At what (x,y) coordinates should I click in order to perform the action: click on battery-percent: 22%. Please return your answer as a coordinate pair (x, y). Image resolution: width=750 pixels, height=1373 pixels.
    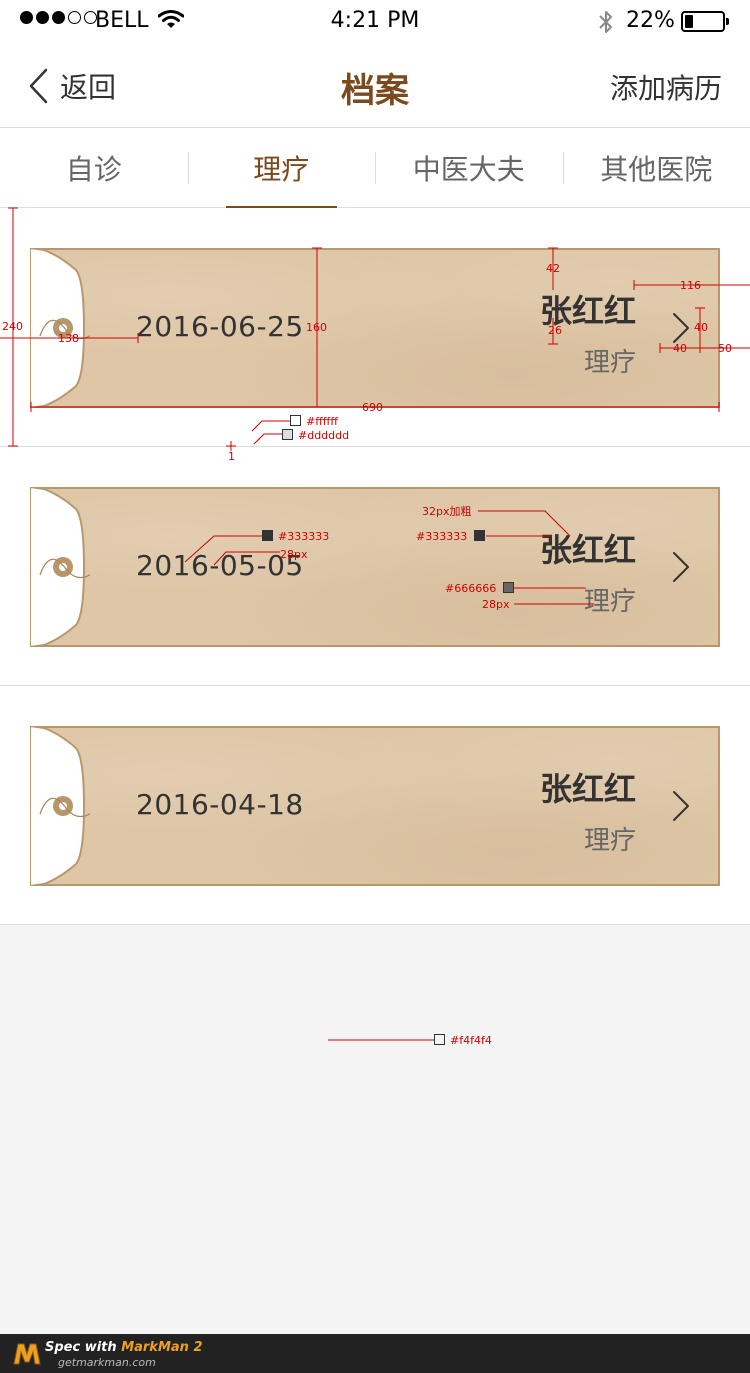
    Looking at the image, I should click on (650, 20).